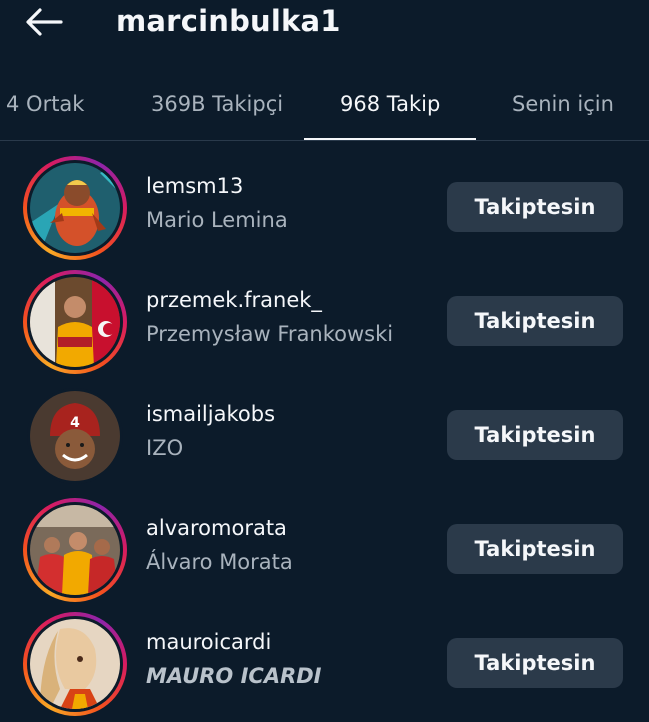 This screenshot has width=649, height=722. What do you see at coordinates (228, 21) in the screenshot?
I see `profile-username-title: marcinbulka1` at bounding box center [228, 21].